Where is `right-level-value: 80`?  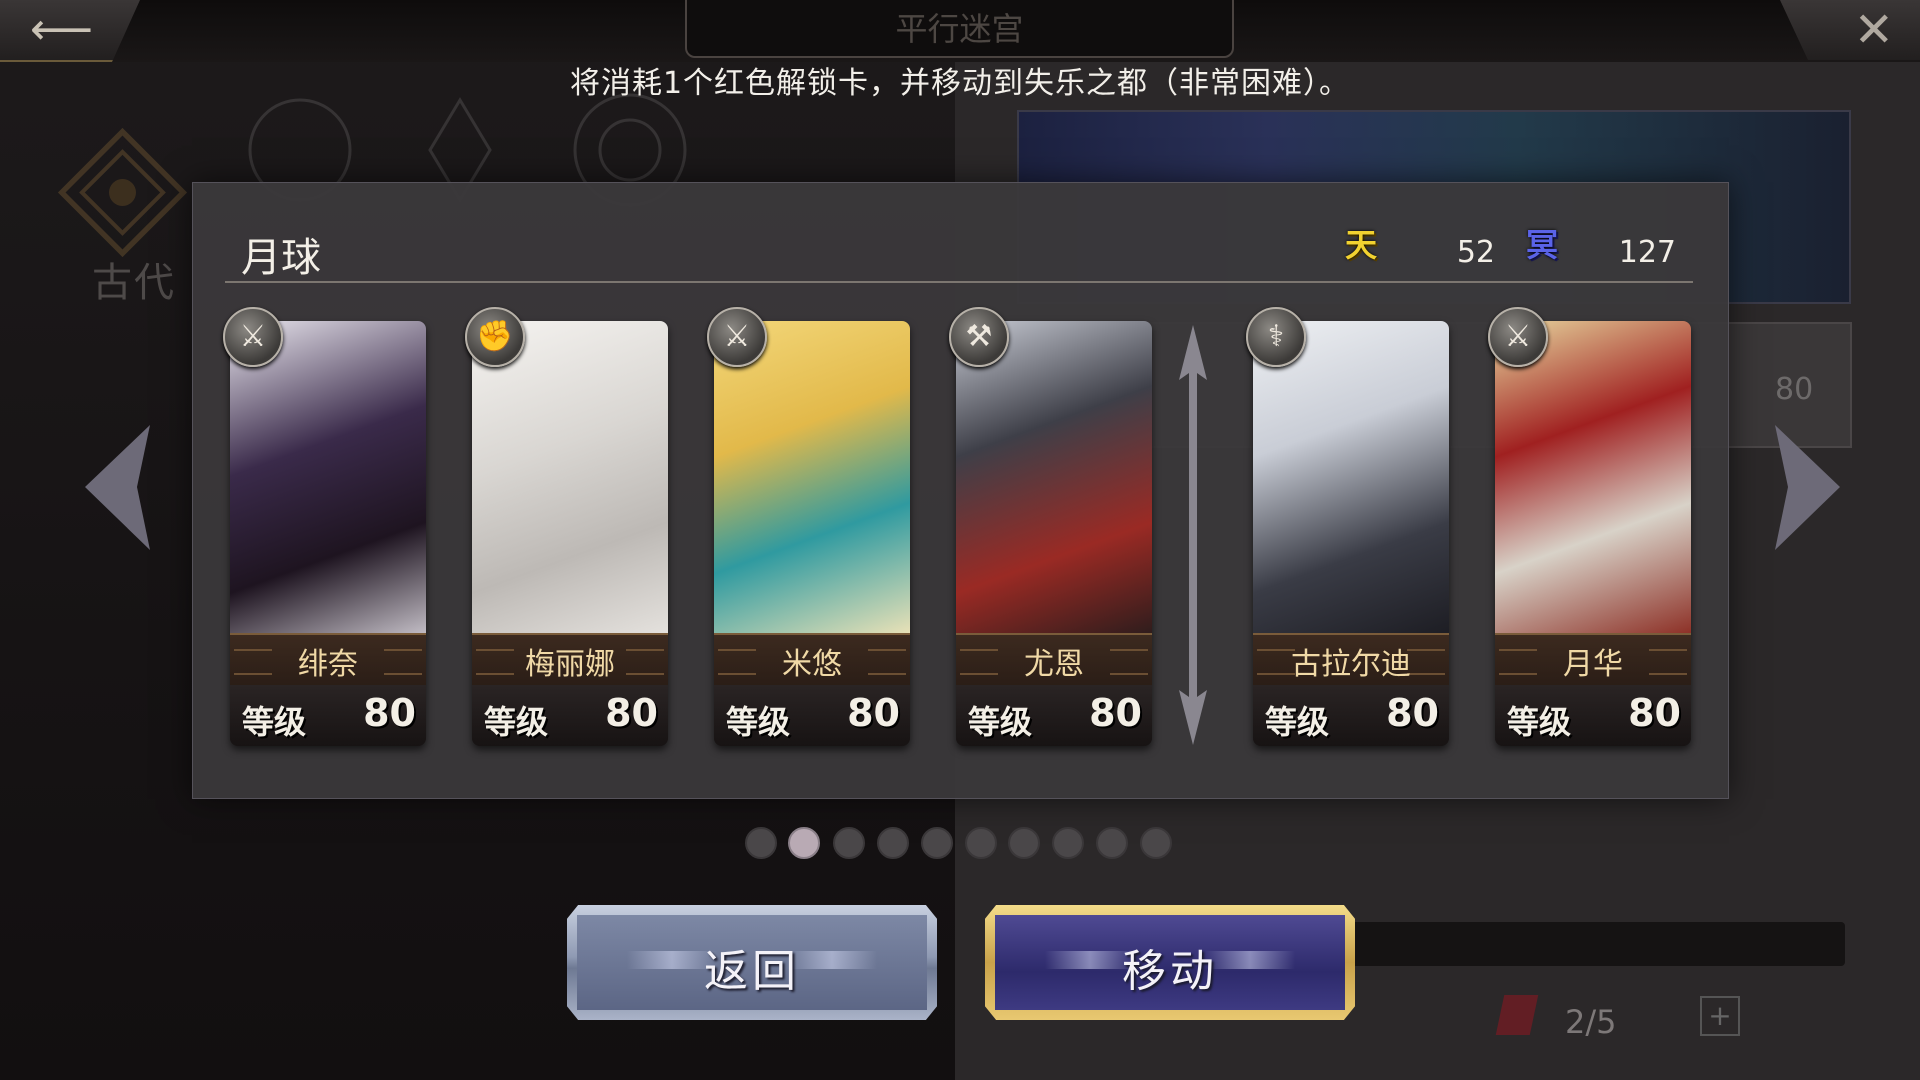
right-level-value: 80 is located at coordinates (1794, 389).